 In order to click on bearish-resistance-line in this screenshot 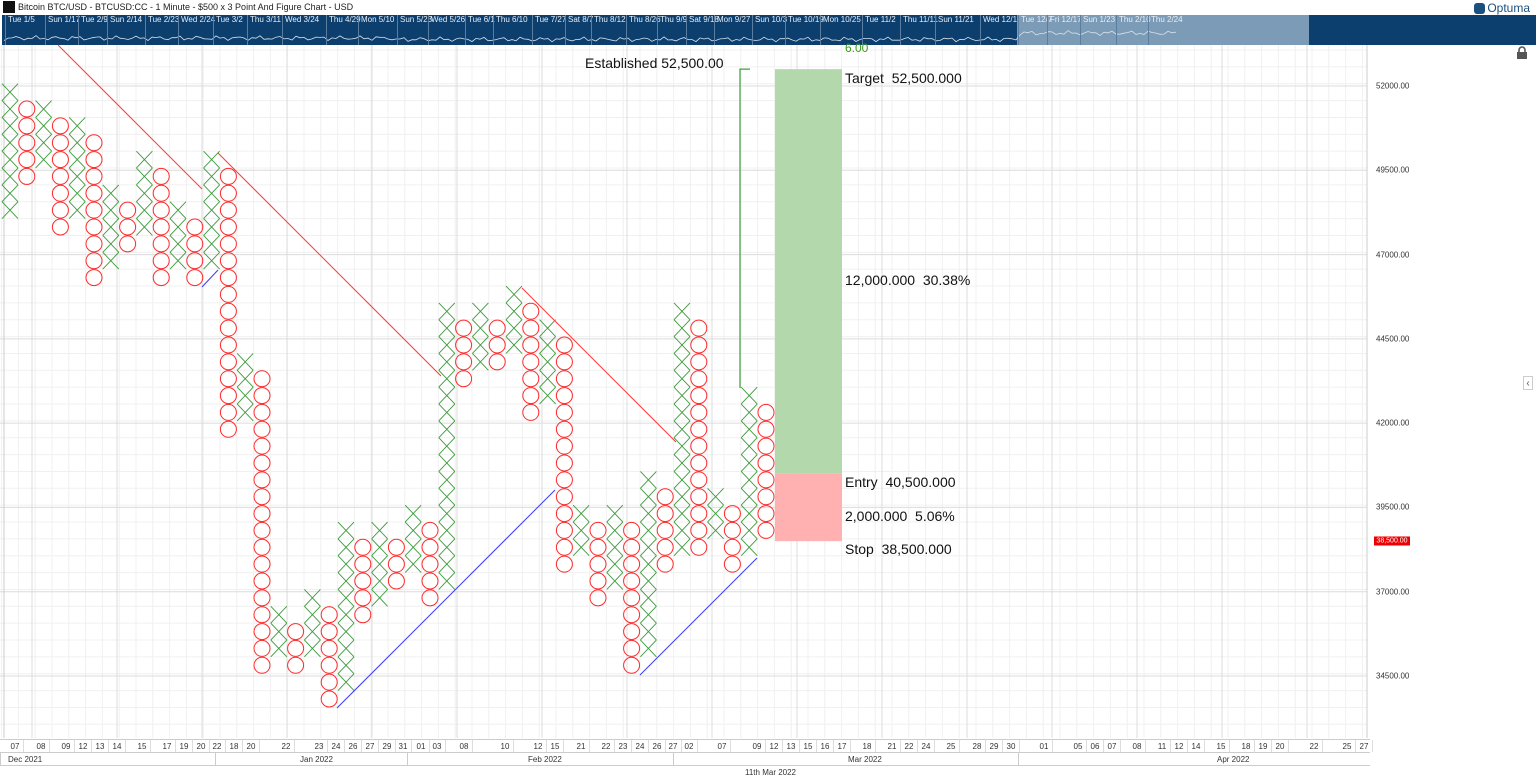, I will do `click(329, 264)`.